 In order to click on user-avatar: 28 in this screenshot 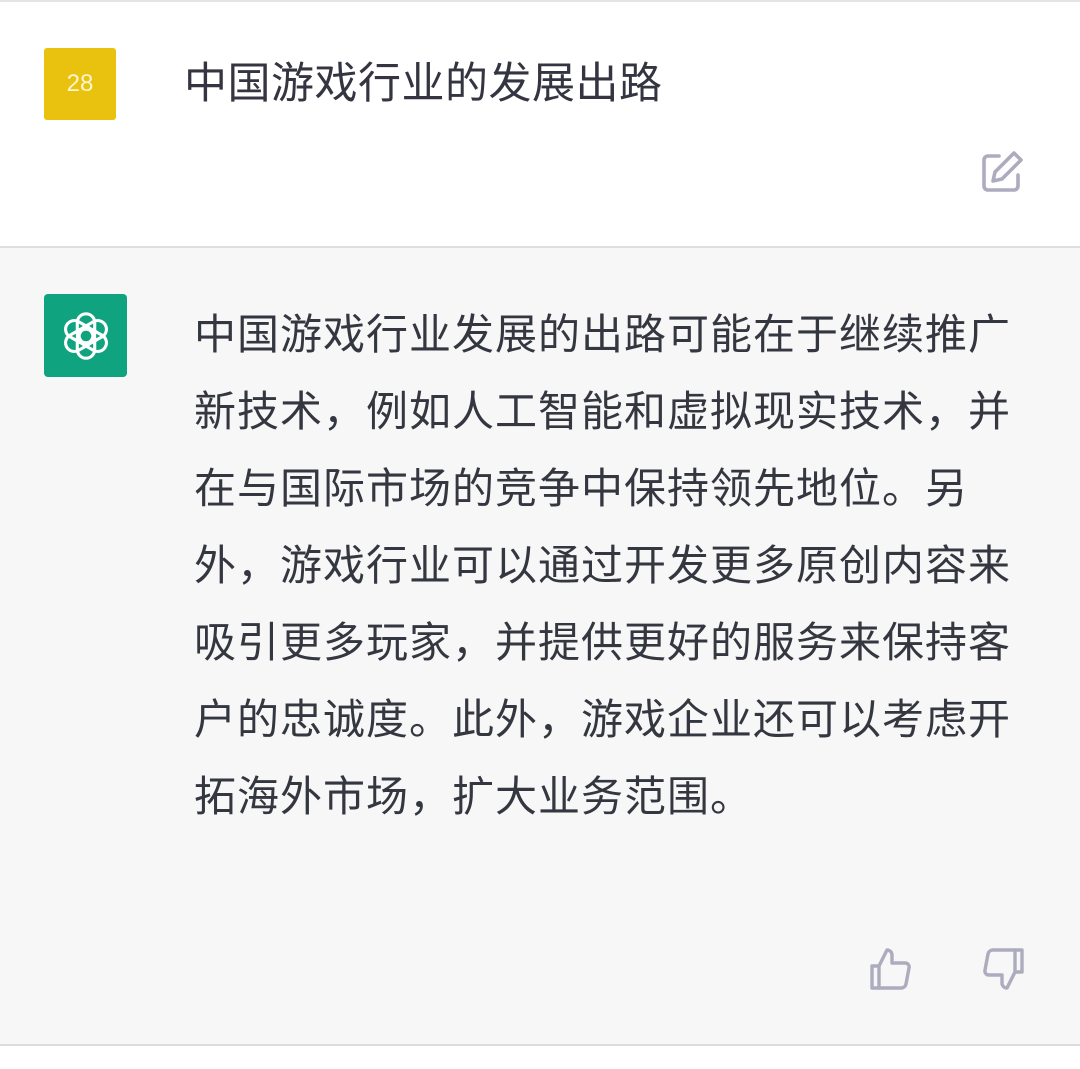, I will do `click(80, 84)`.